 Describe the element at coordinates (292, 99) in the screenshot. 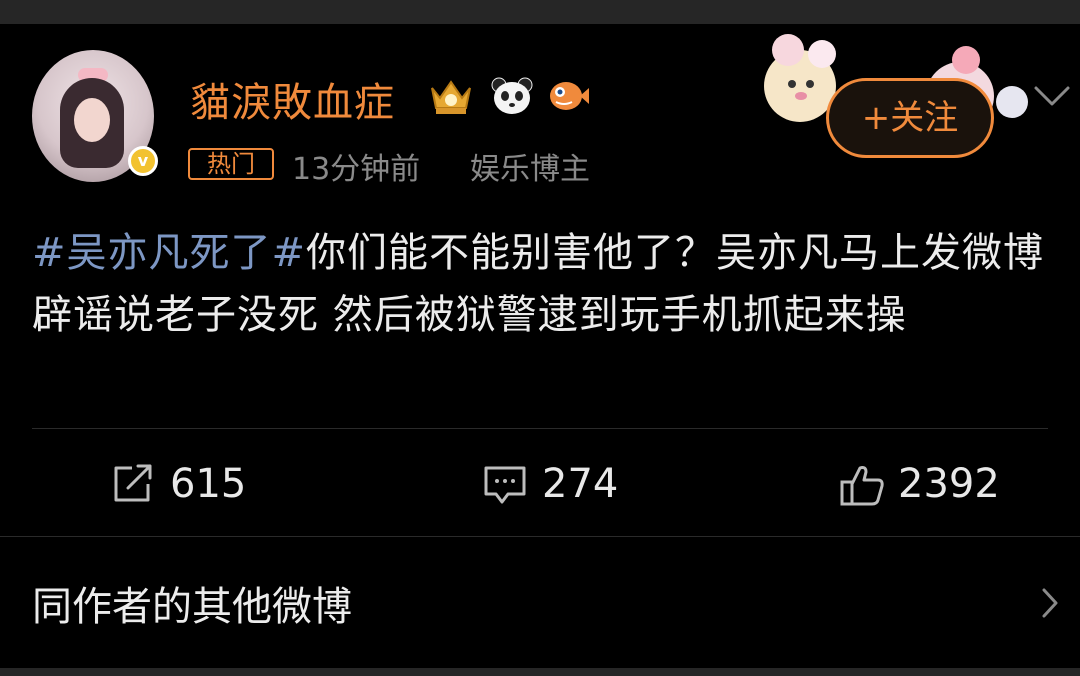

I see `username: 貓淚敗血症` at that location.